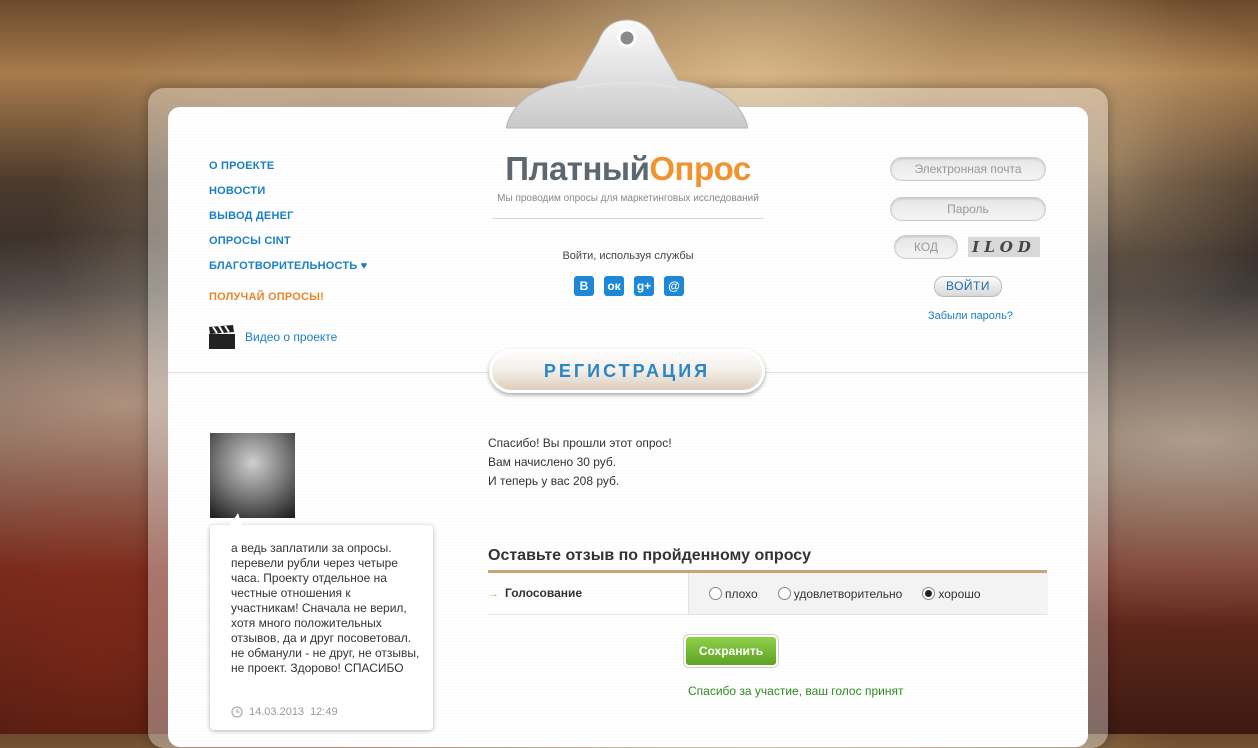 The width and height of the screenshot is (1258, 748). I want to click on save-button: Сохранить, so click(731, 651).